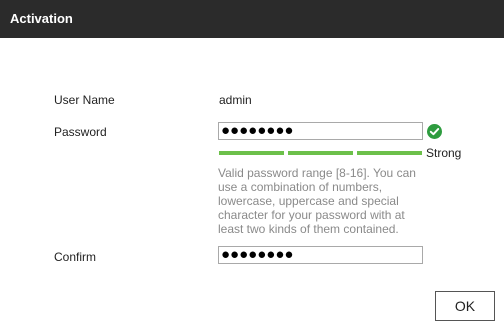 The image size is (504, 329). I want to click on dialog-title: Activation, so click(41, 18).